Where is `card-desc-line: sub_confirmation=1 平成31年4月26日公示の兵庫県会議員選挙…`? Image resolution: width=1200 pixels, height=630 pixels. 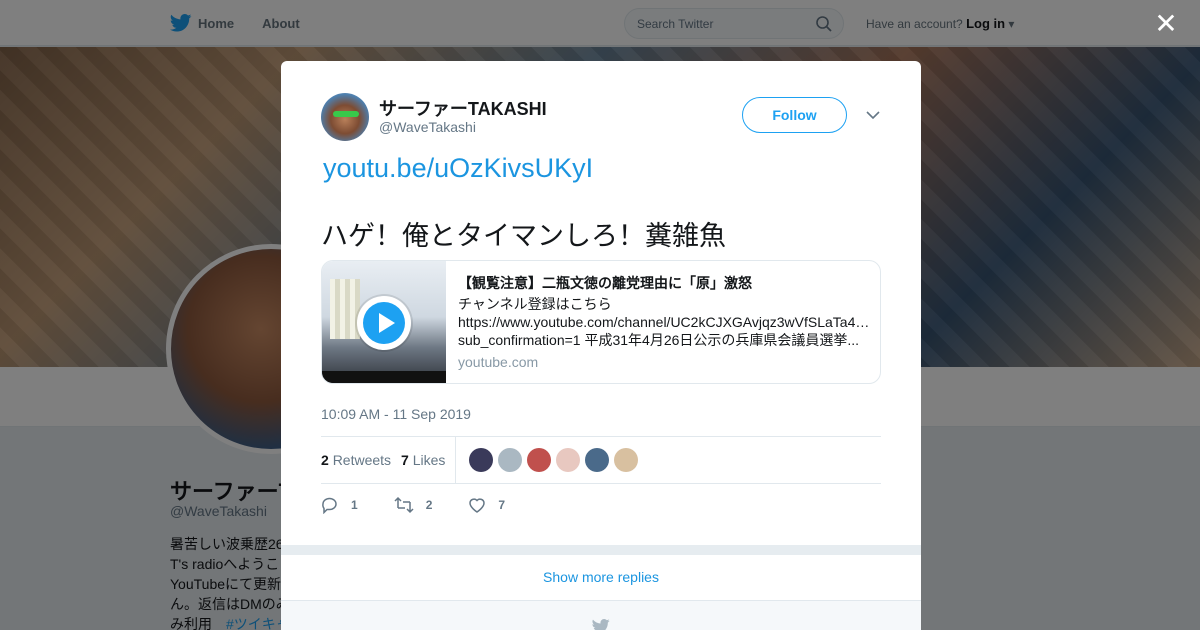
card-desc-line: sub_confirmation=1 平成31年4月26日公示の兵庫県会議員選挙… is located at coordinates (659, 340).